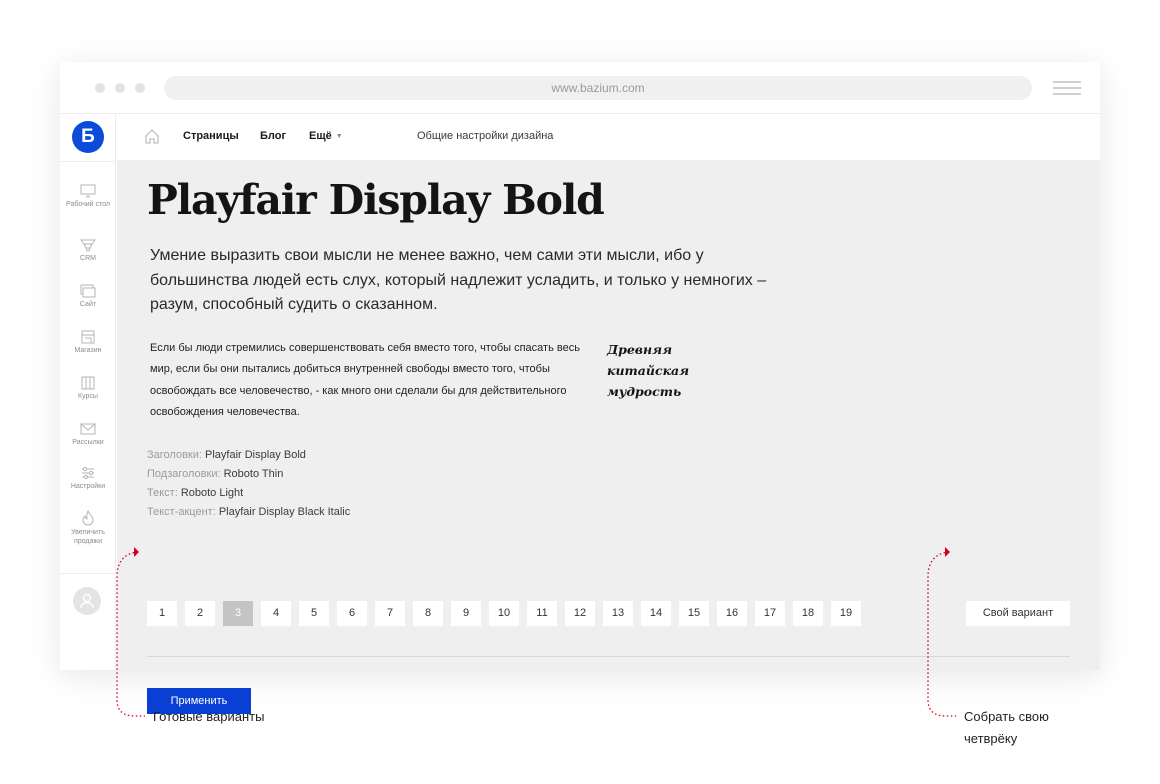 This screenshot has width=1160, height=784. I want to click on font-info-label: Текст:, so click(162, 493).